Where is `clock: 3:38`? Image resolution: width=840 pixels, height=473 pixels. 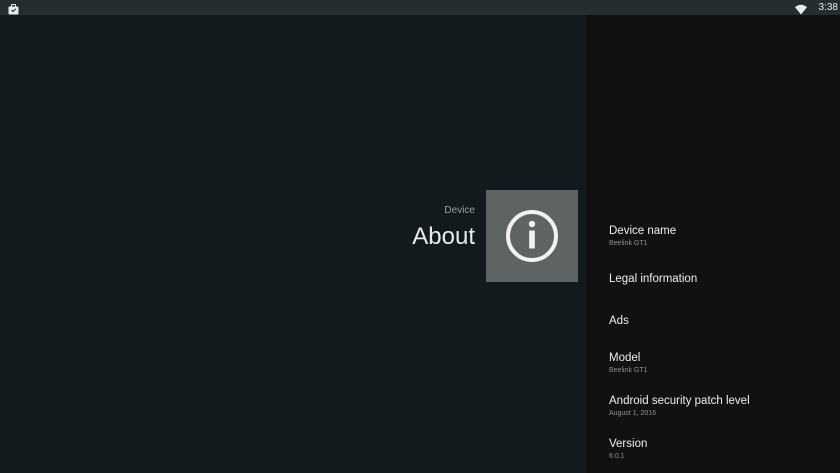 clock: 3:38 is located at coordinates (828, 7).